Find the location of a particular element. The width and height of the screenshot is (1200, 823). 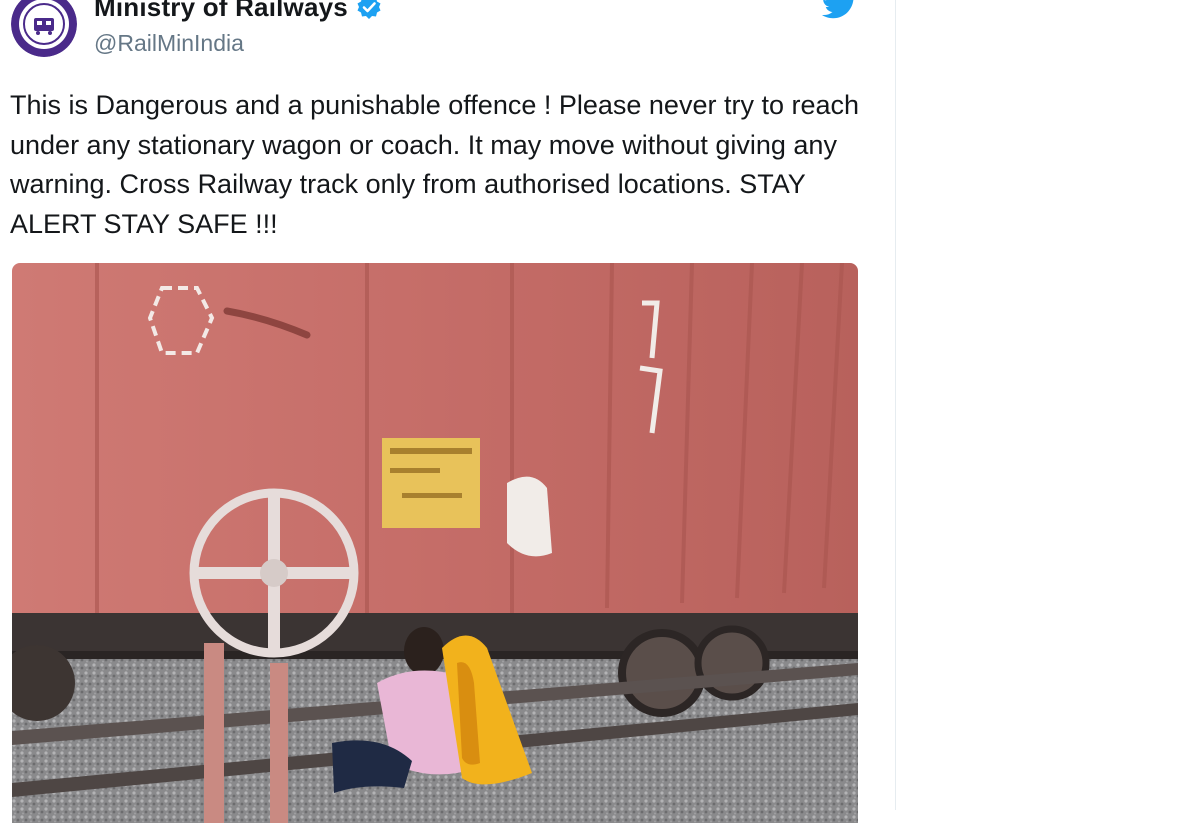

avatar is located at coordinates (44, 28).